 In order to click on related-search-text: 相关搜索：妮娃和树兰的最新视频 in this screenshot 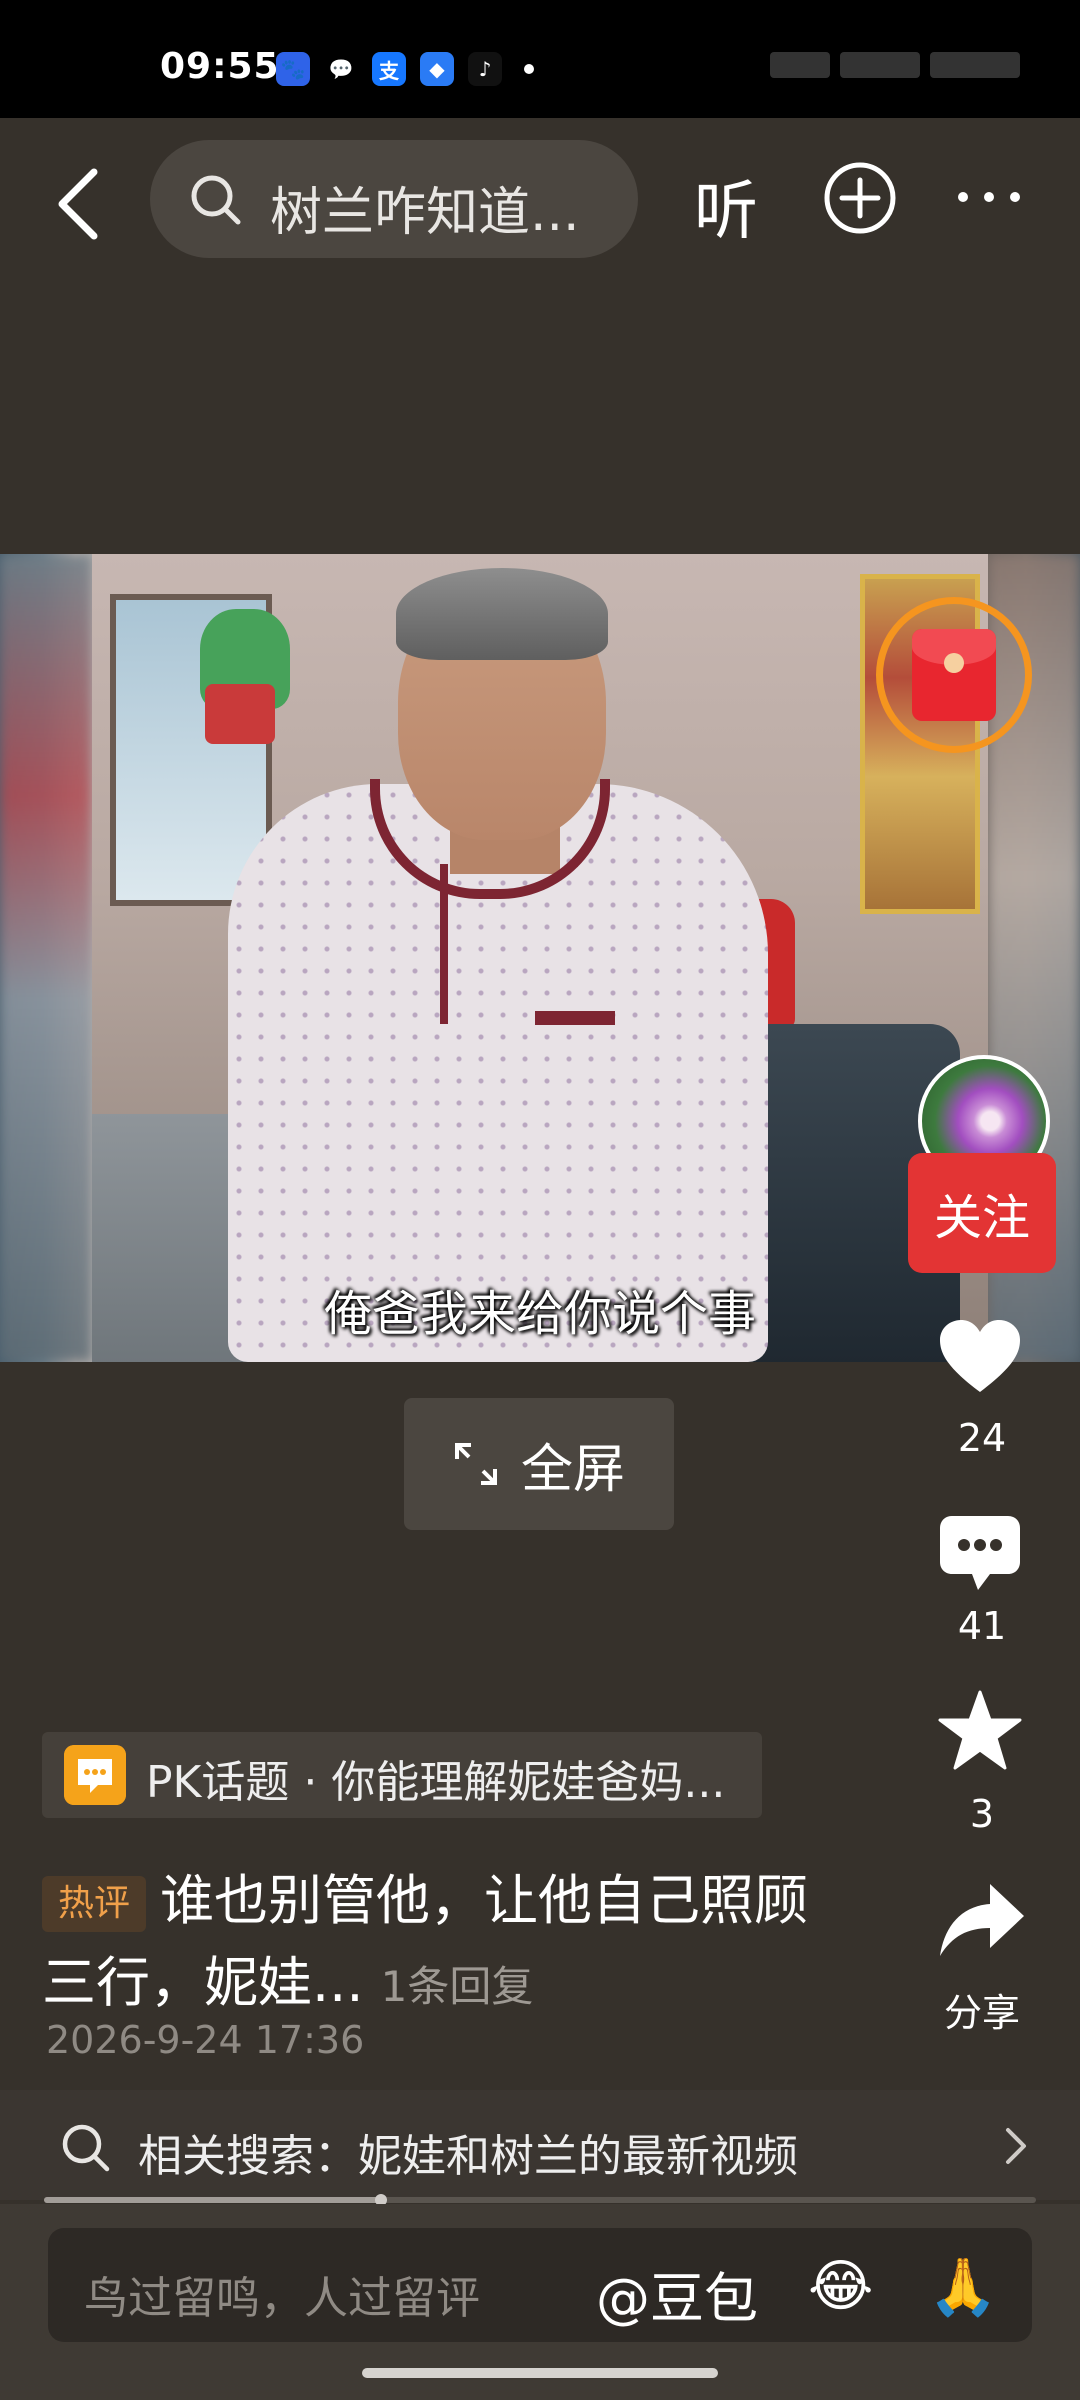, I will do `click(468, 2156)`.